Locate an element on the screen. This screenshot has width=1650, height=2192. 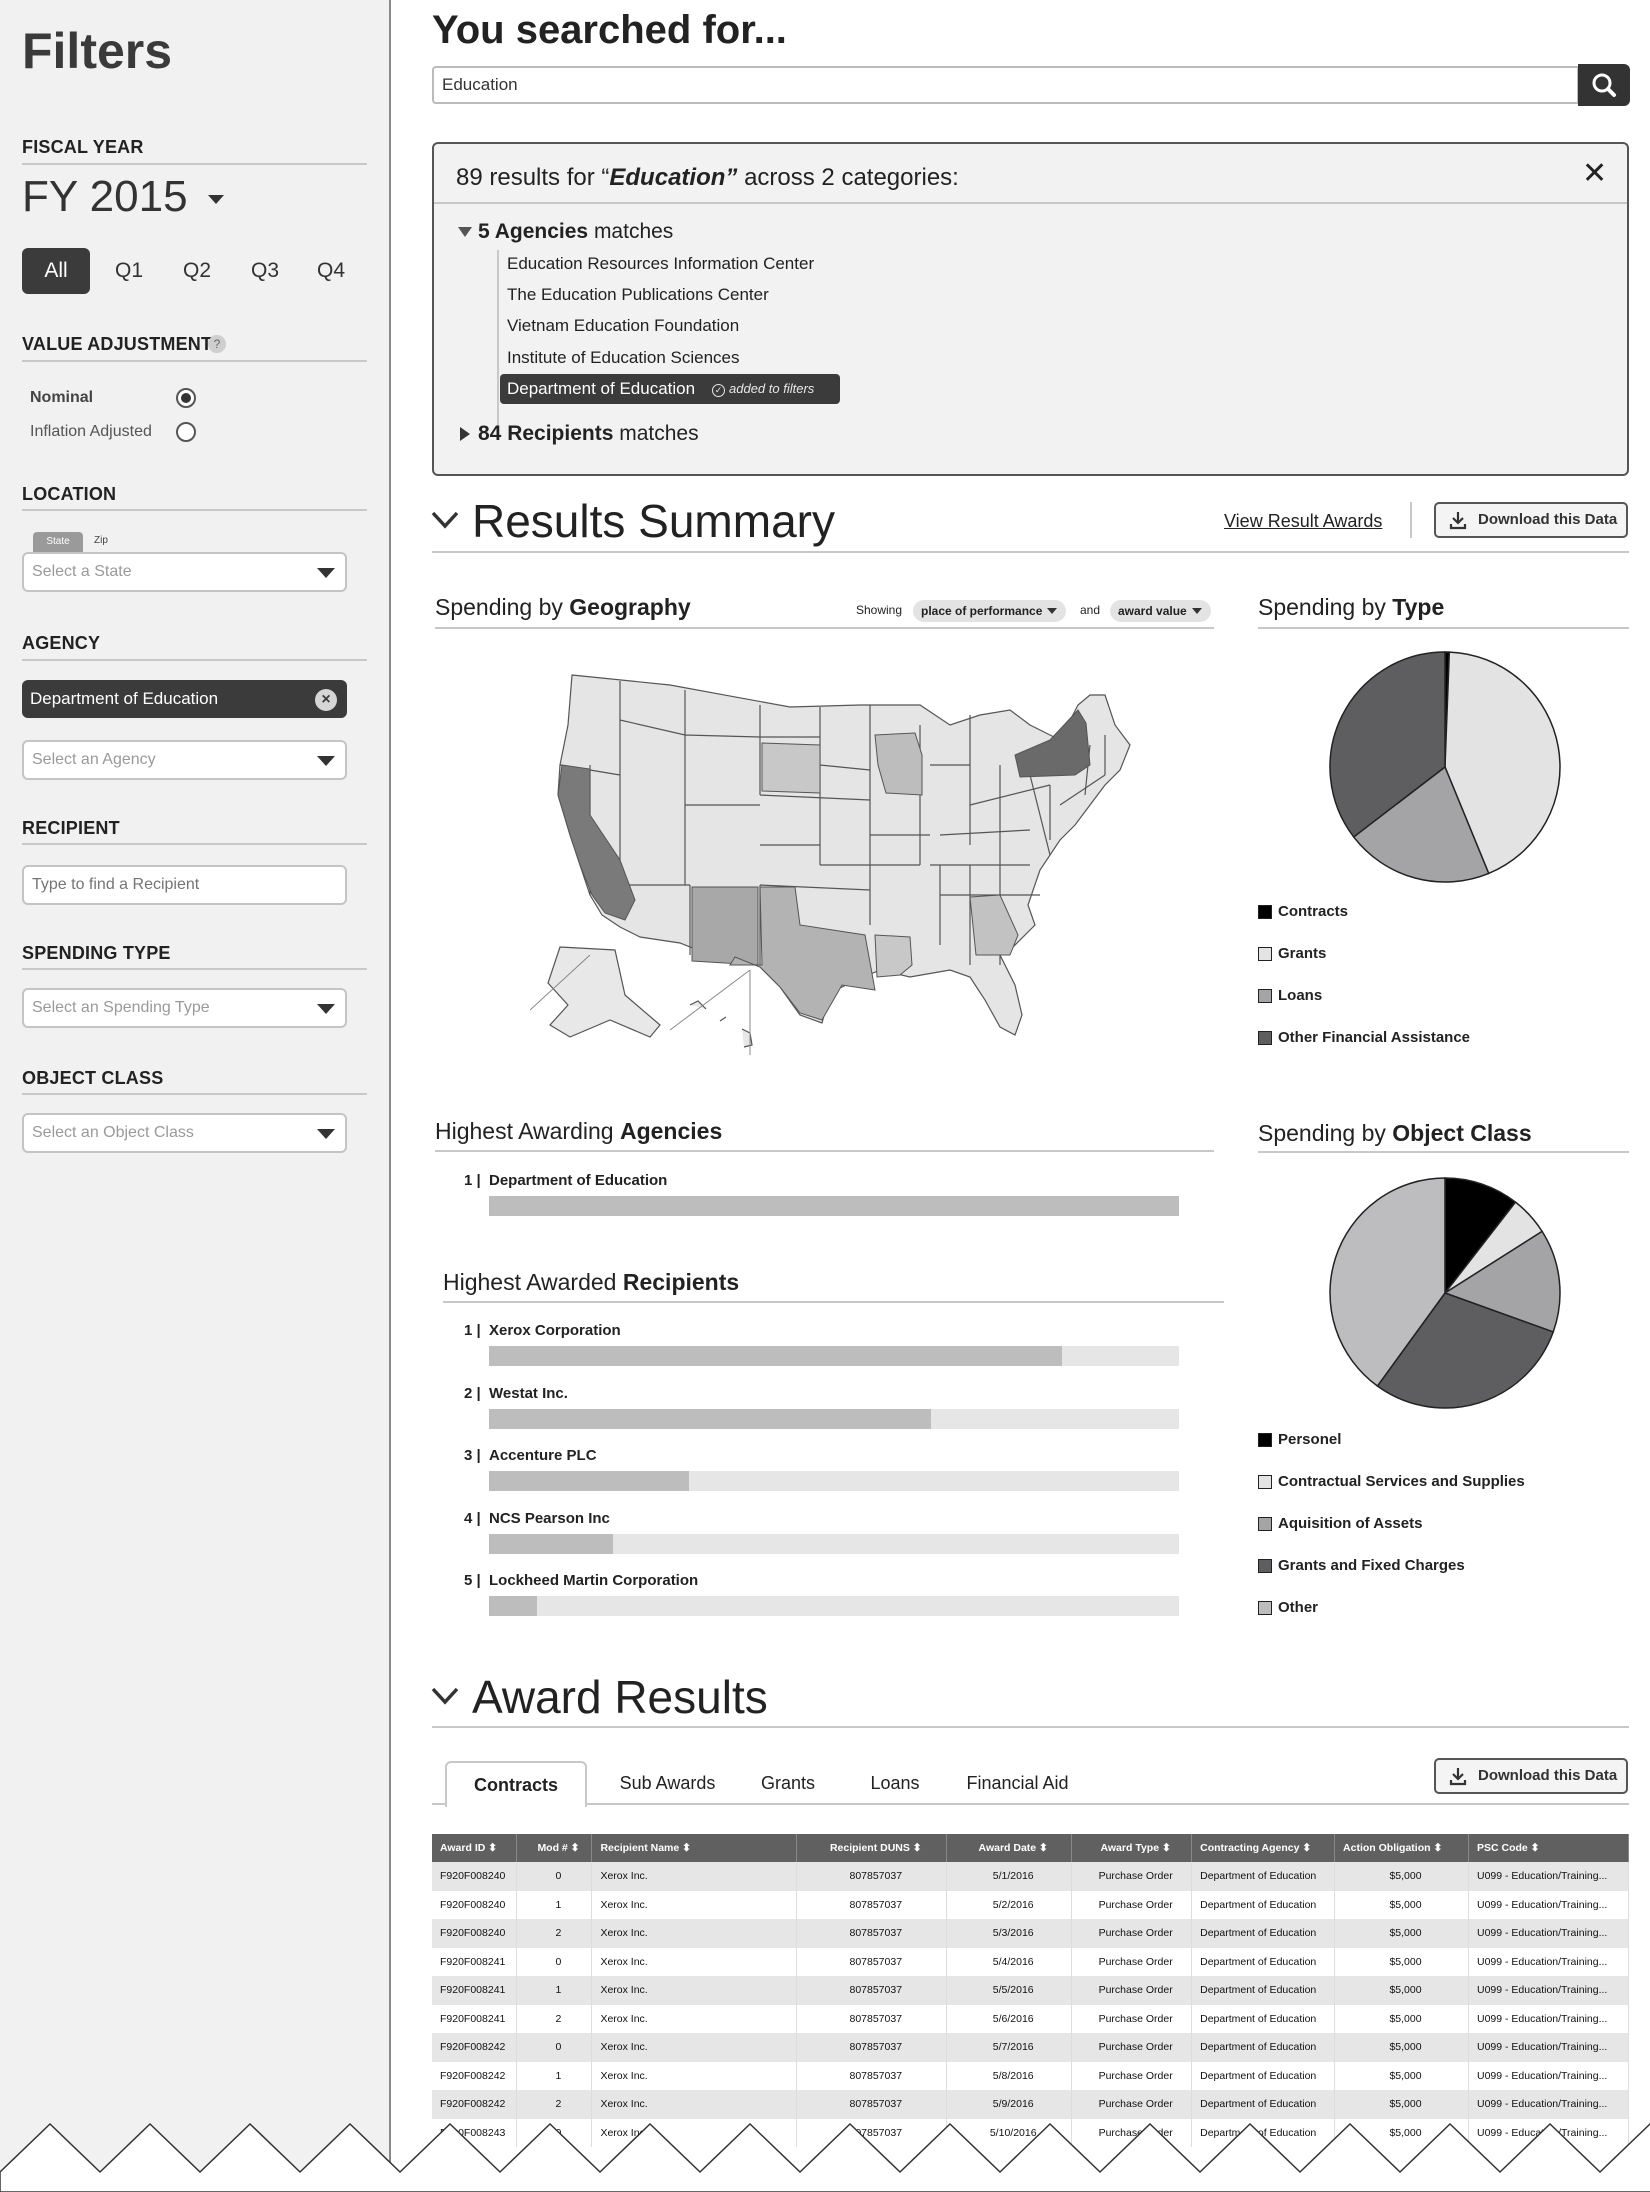
column-header: Mod # ⬍ is located at coordinates (554, 1848).